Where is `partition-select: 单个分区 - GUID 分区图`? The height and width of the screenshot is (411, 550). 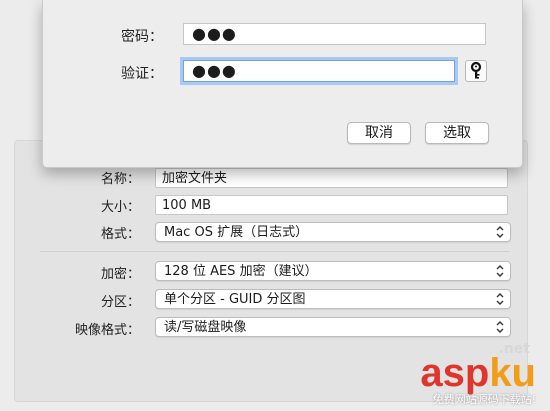
partition-select: 单个分区 - GUID 分区图 is located at coordinates (333, 299).